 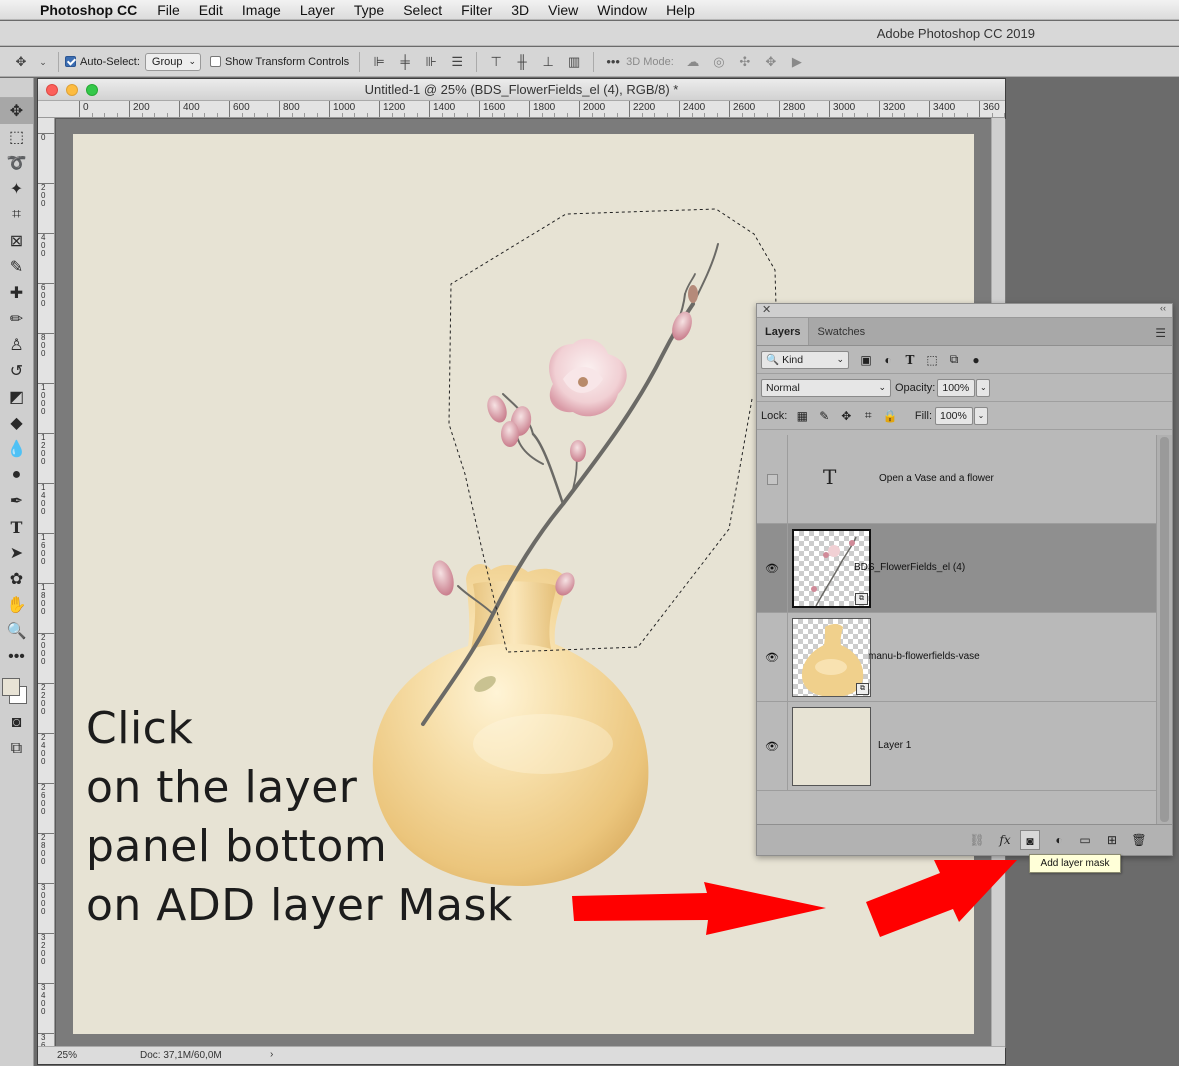 I want to click on menu-type: Type, so click(x=369, y=10).